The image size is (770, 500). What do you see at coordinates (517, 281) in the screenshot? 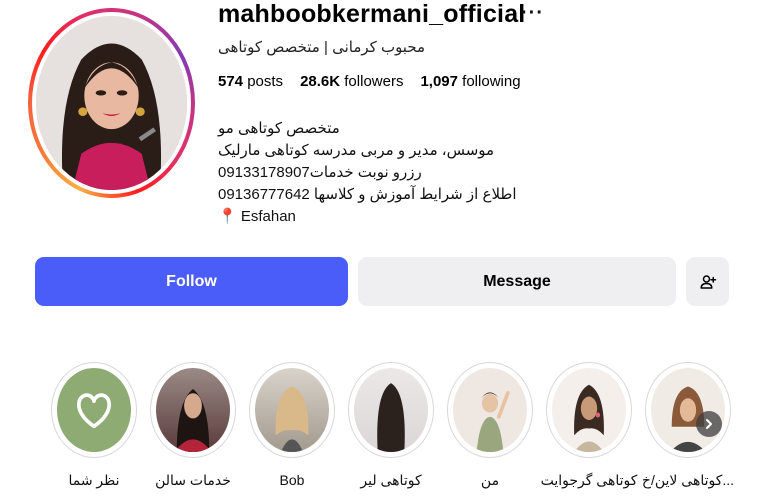
I see `message-button: Message` at bounding box center [517, 281].